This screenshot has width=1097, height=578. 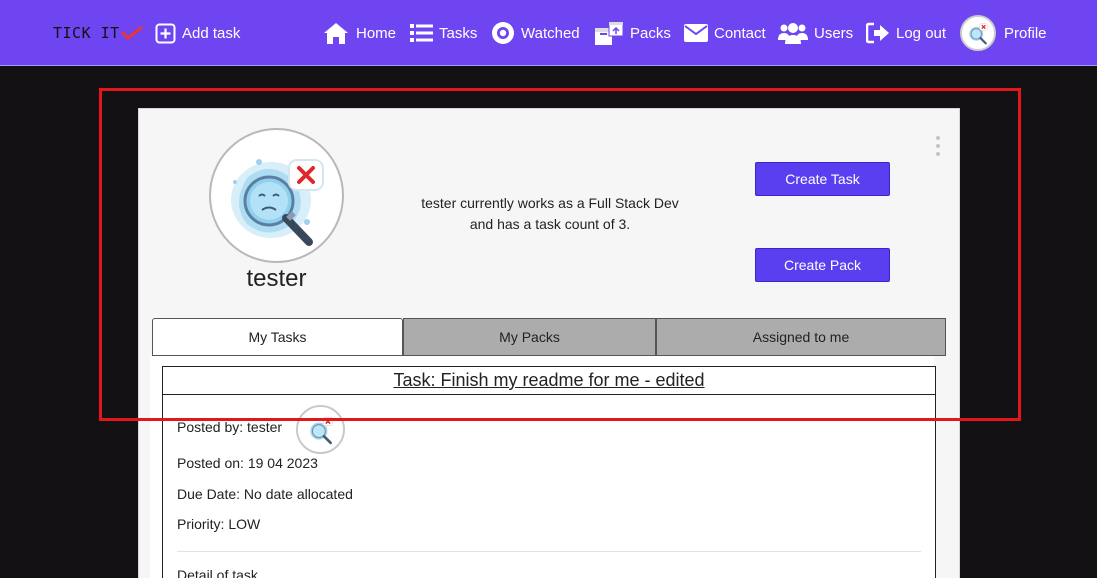 I want to click on nav-profile: Profile, so click(x=1003, y=33).